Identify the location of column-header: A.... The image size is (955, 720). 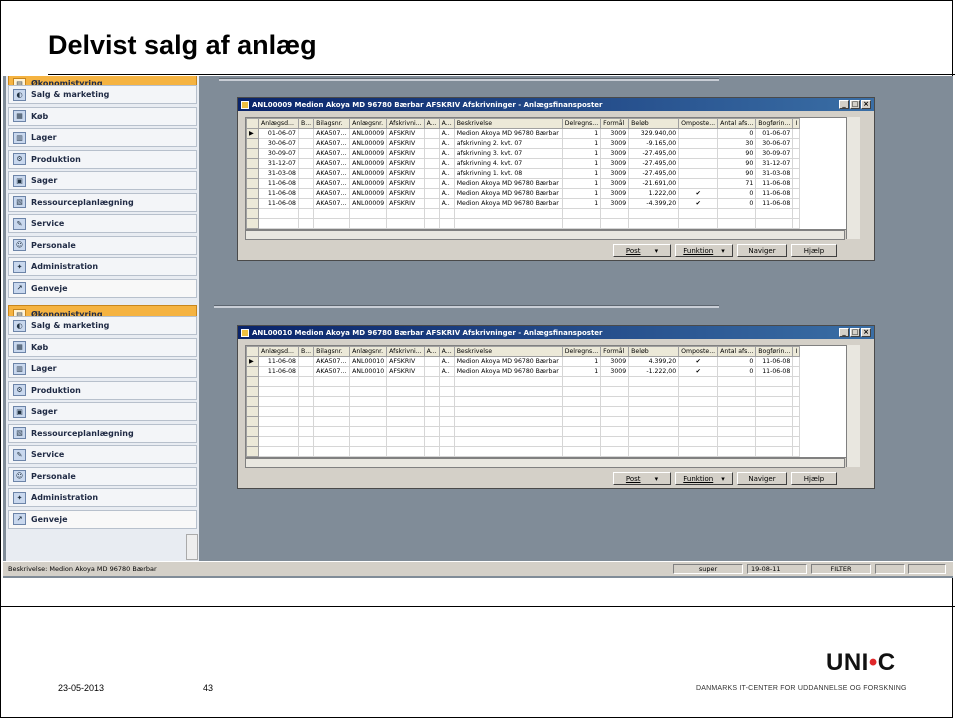
(446, 351).